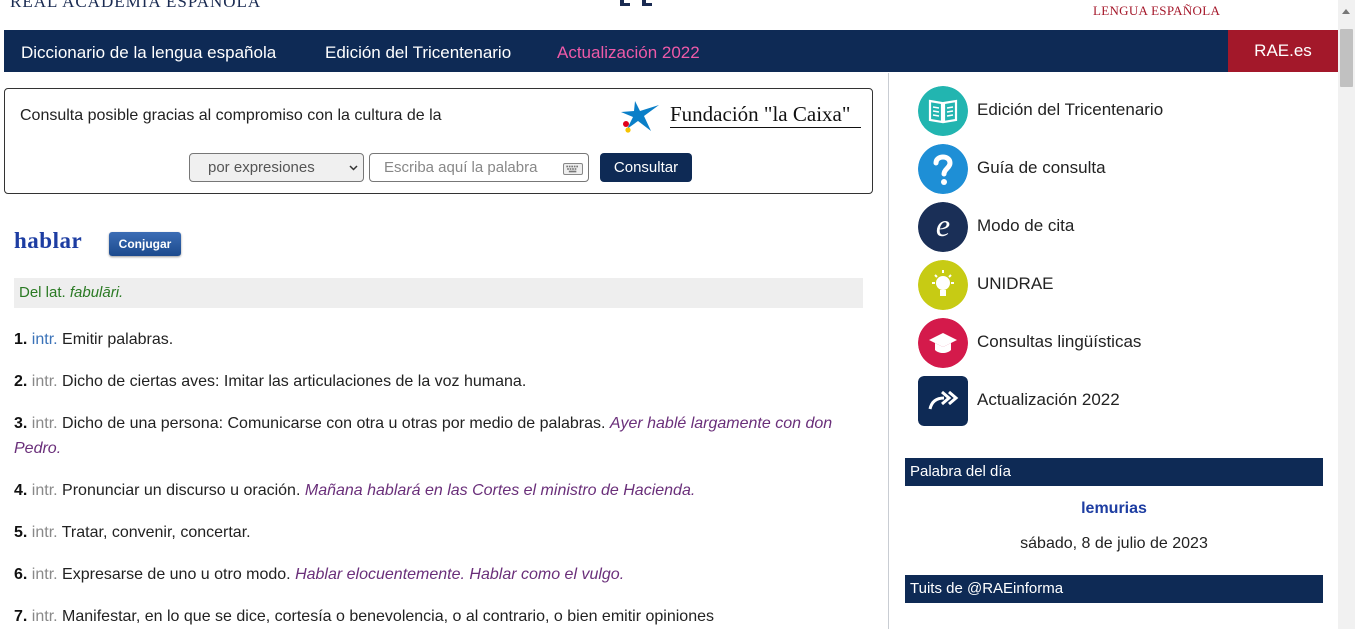 This screenshot has height=629, width=1355. I want to click on definition-number: 3., so click(21, 423).